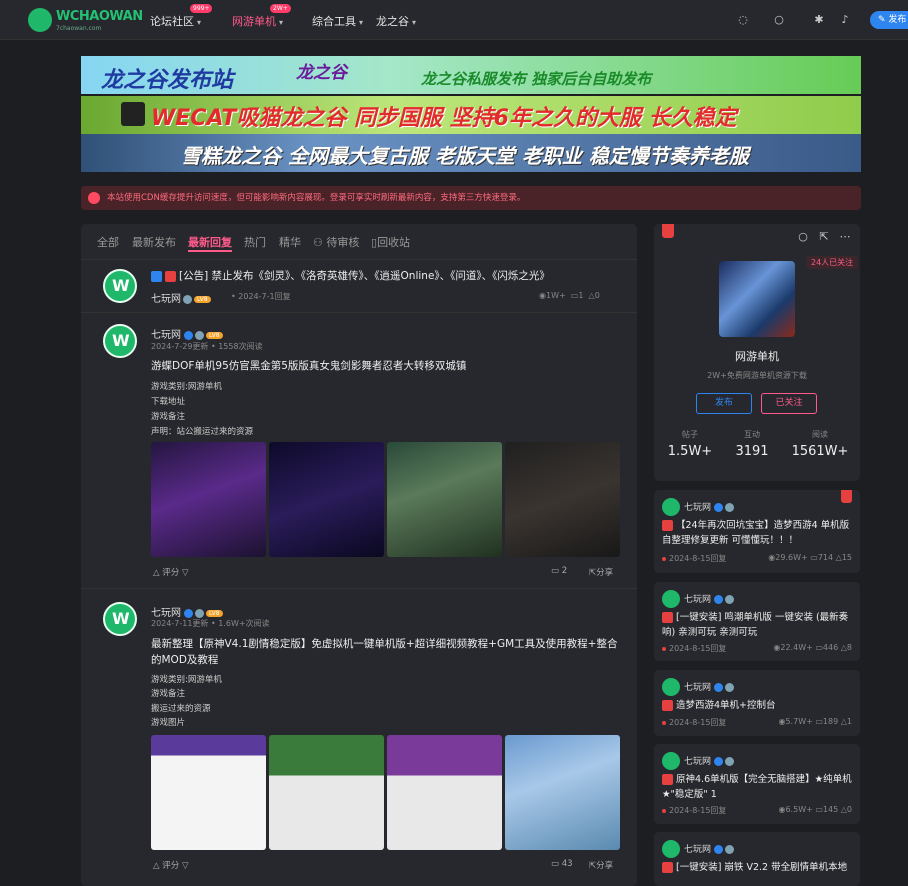  I want to click on theme-toggle-icon: ✱, so click(819, 20).